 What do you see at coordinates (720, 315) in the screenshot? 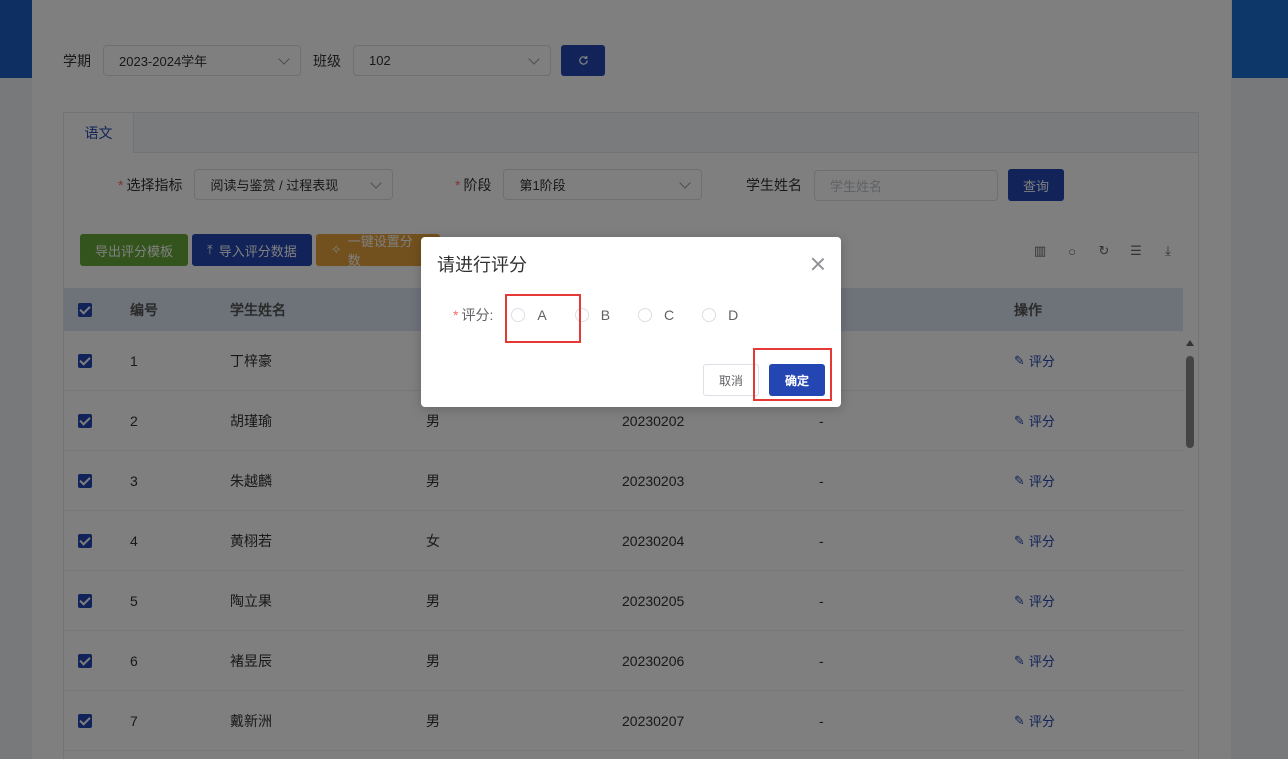
I see `radio-option-d: D` at bounding box center [720, 315].